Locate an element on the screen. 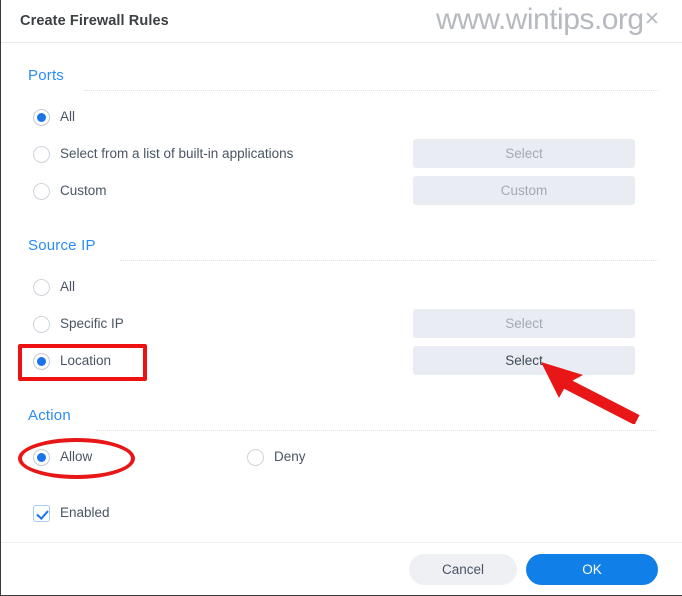  dialog-title: Create Firewall Rules is located at coordinates (94, 21).